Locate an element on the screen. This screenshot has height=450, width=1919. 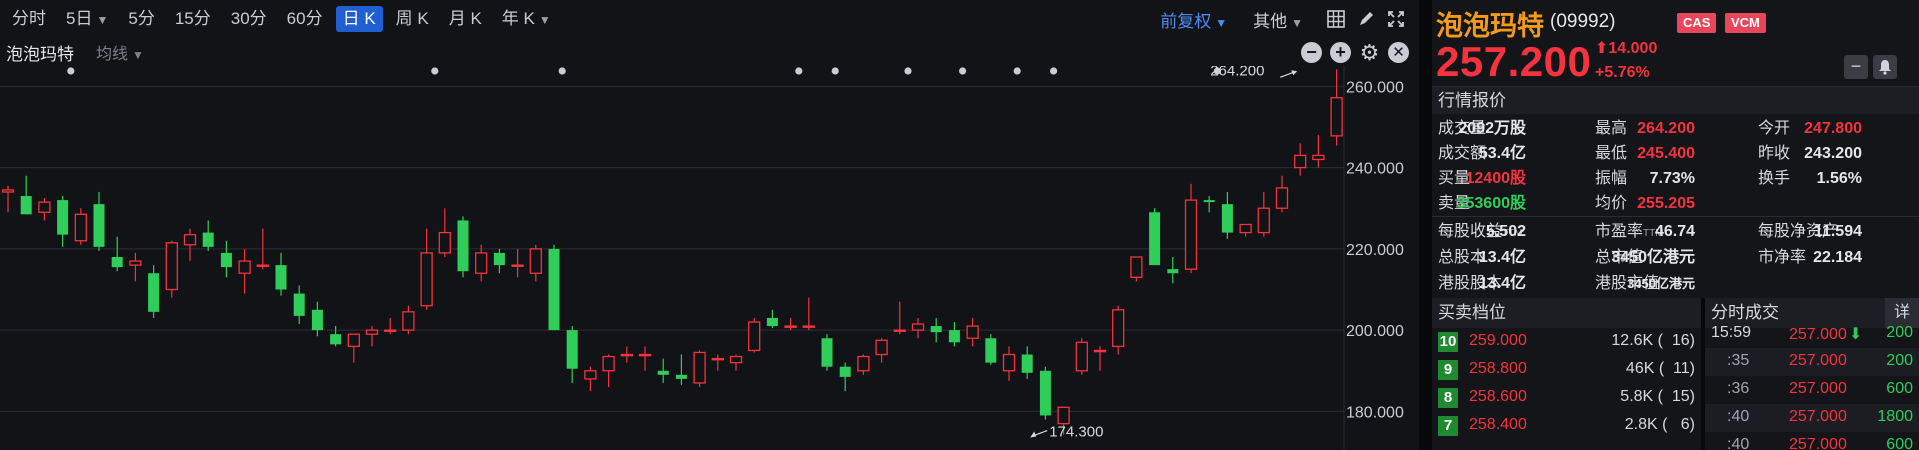
quote-section-title: 行情报价 is located at coordinates (1675, 100).